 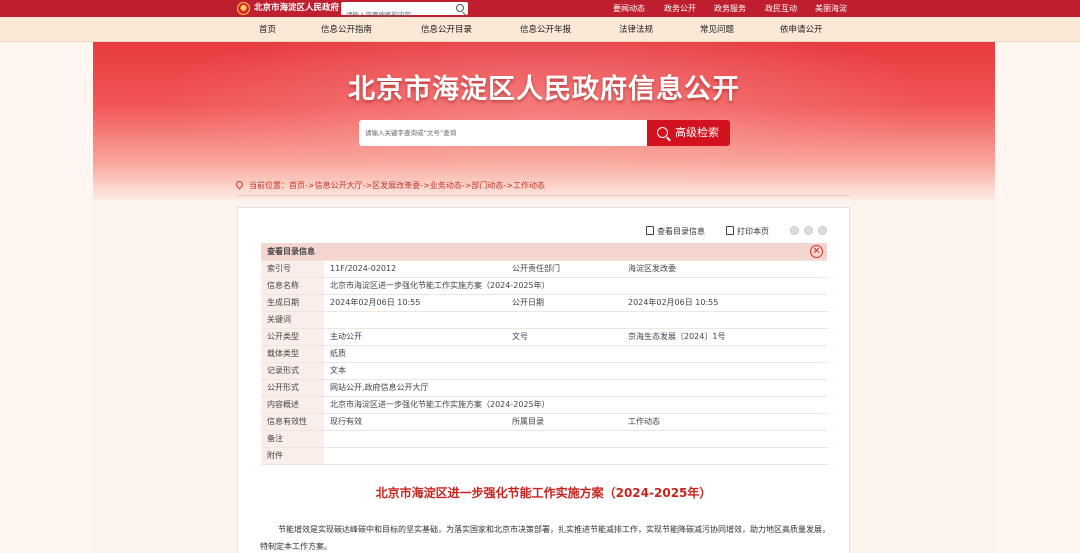 I want to click on main-nav: 首页 信息公开指南 信息公开目录 信息公开年报 法律法规 常见问题 依申请公开, so click(x=540, y=29).